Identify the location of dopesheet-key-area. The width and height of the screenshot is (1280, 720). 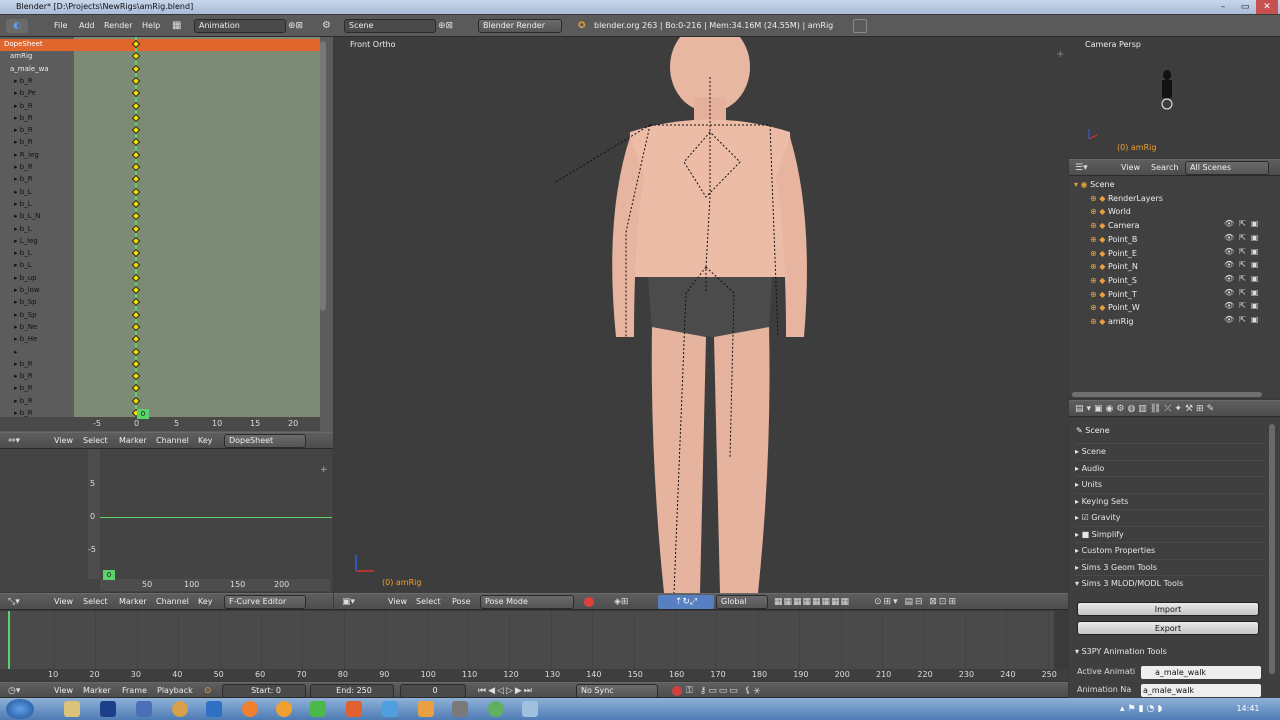
(197, 229).